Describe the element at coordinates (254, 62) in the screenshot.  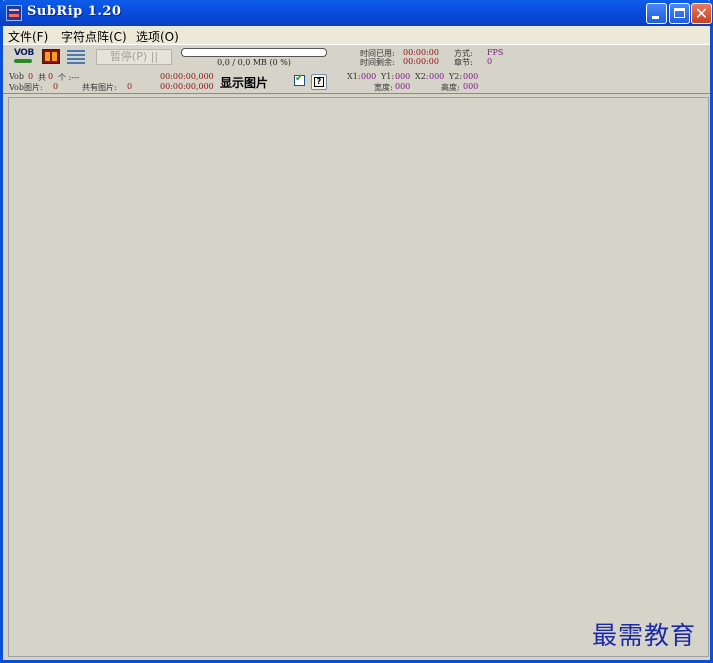
I see `progress-text: 0,0 / 0,0 MB (0 %)` at that location.